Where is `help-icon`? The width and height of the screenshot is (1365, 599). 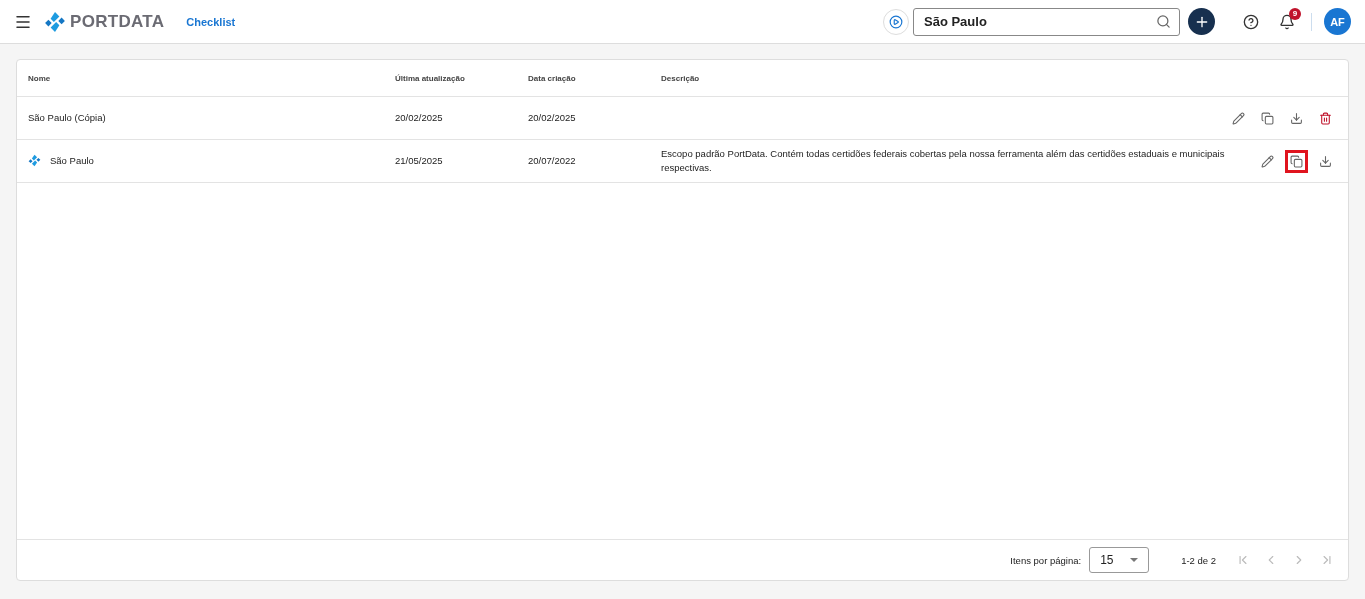 help-icon is located at coordinates (1251, 21).